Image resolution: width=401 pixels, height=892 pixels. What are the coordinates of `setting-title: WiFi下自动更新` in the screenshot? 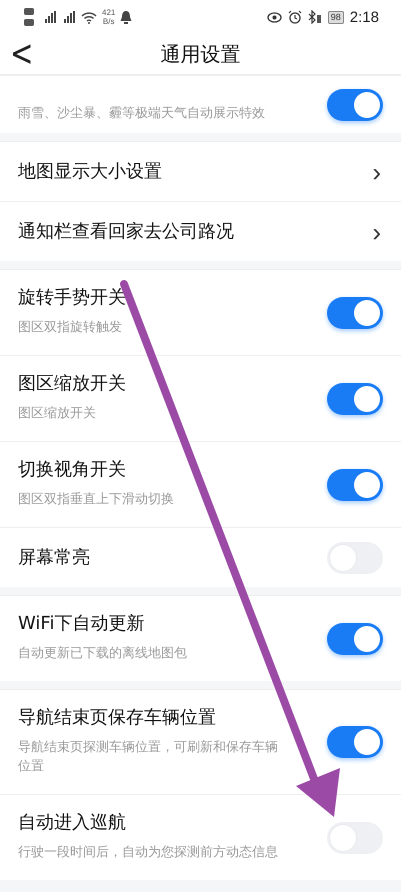 It's located at (82, 624).